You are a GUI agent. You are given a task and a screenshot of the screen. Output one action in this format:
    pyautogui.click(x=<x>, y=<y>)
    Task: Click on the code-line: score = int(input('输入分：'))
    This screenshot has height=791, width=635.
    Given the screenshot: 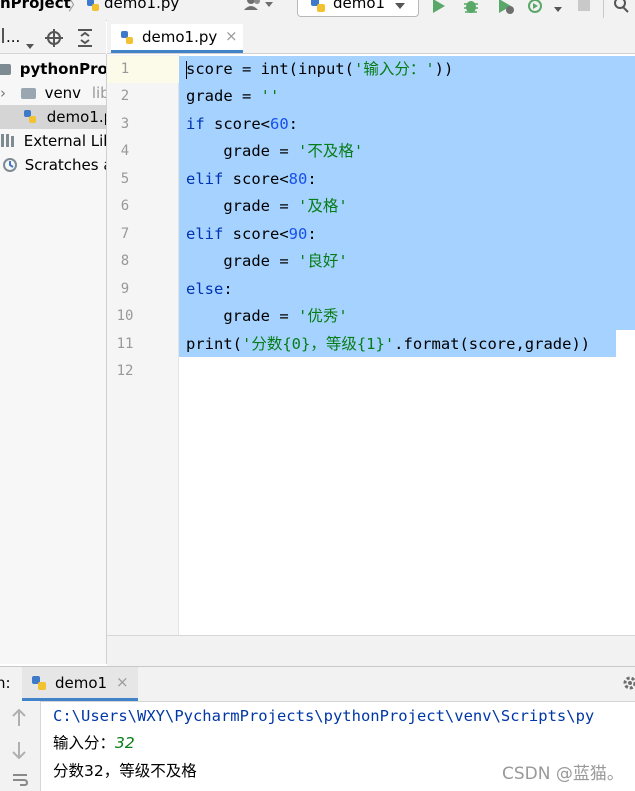 What is the action you would take?
    pyautogui.click(x=319, y=69)
    